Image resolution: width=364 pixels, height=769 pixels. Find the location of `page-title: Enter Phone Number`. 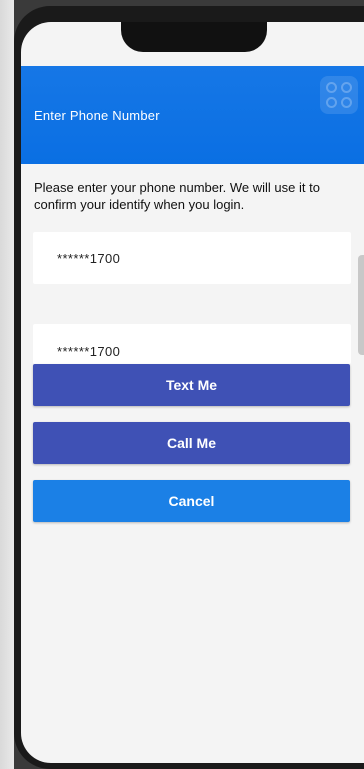

page-title: Enter Phone Number is located at coordinates (97, 115).